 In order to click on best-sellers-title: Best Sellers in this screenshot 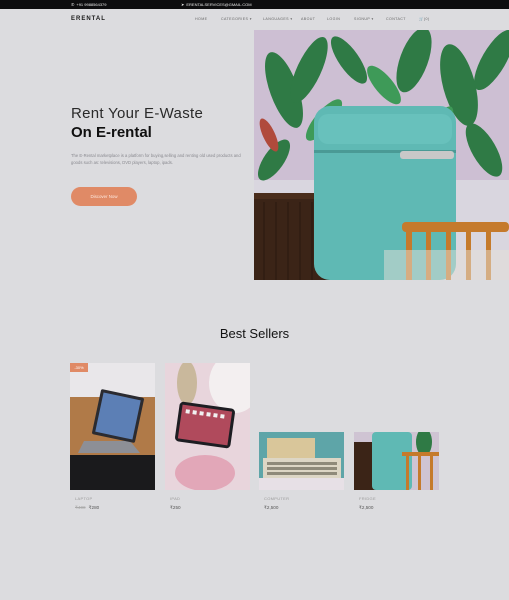, I will do `click(254, 333)`.